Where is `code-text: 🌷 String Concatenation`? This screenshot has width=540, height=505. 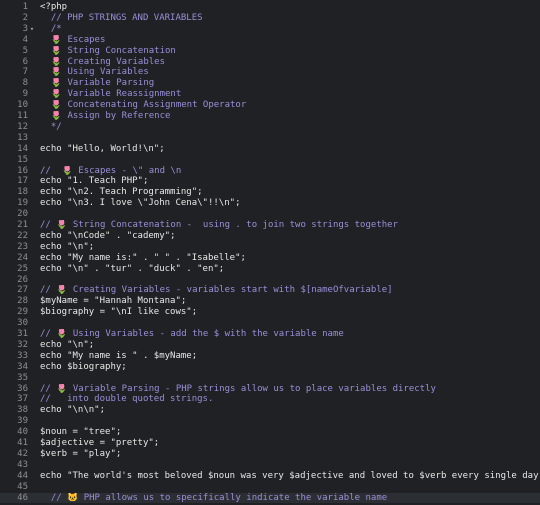
code-text: 🌷 String Concatenation is located at coordinates (108, 50).